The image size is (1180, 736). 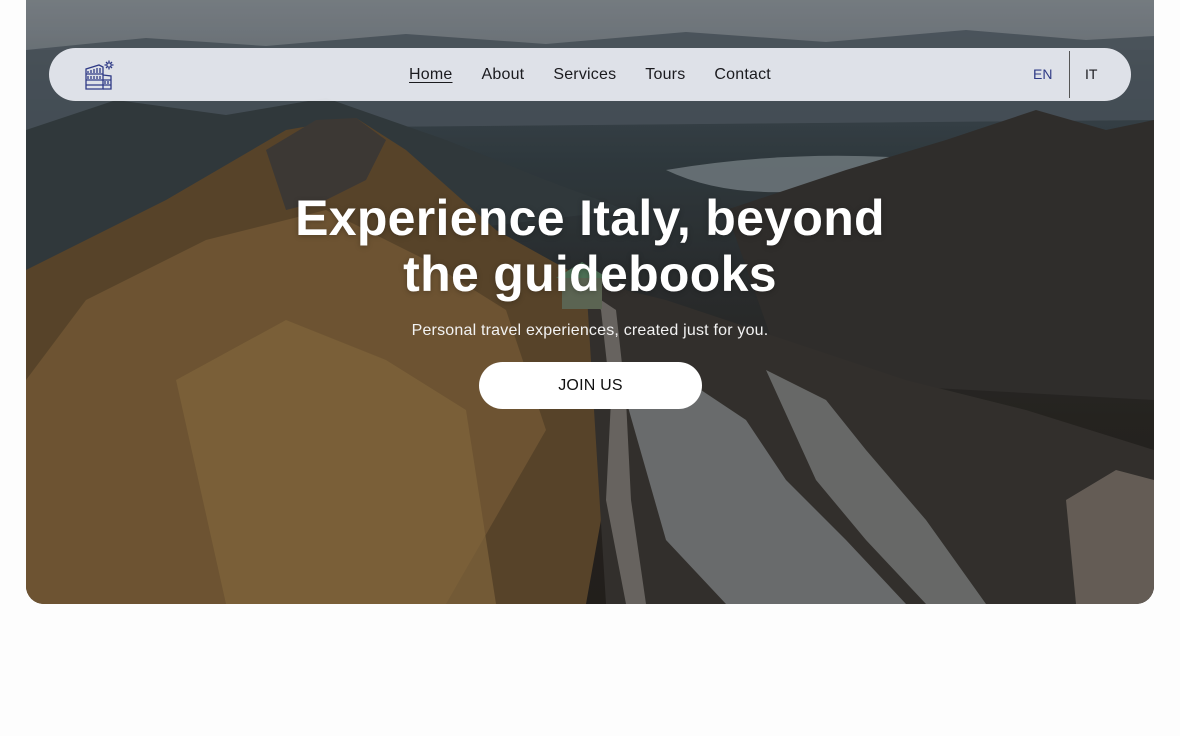 What do you see at coordinates (430, 75) in the screenshot?
I see `nav-home-link: Home` at bounding box center [430, 75].